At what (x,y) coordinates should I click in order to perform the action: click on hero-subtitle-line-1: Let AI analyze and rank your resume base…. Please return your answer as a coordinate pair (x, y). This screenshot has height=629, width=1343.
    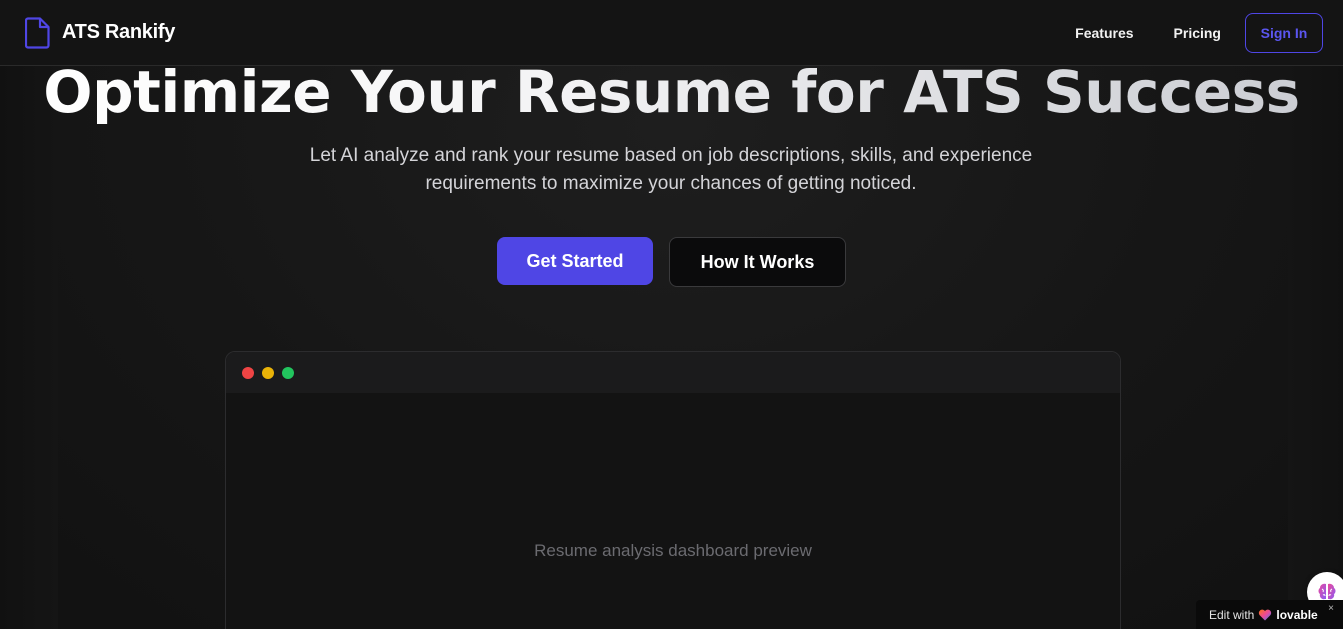
    Looking at the image, I should click on (671, 155).